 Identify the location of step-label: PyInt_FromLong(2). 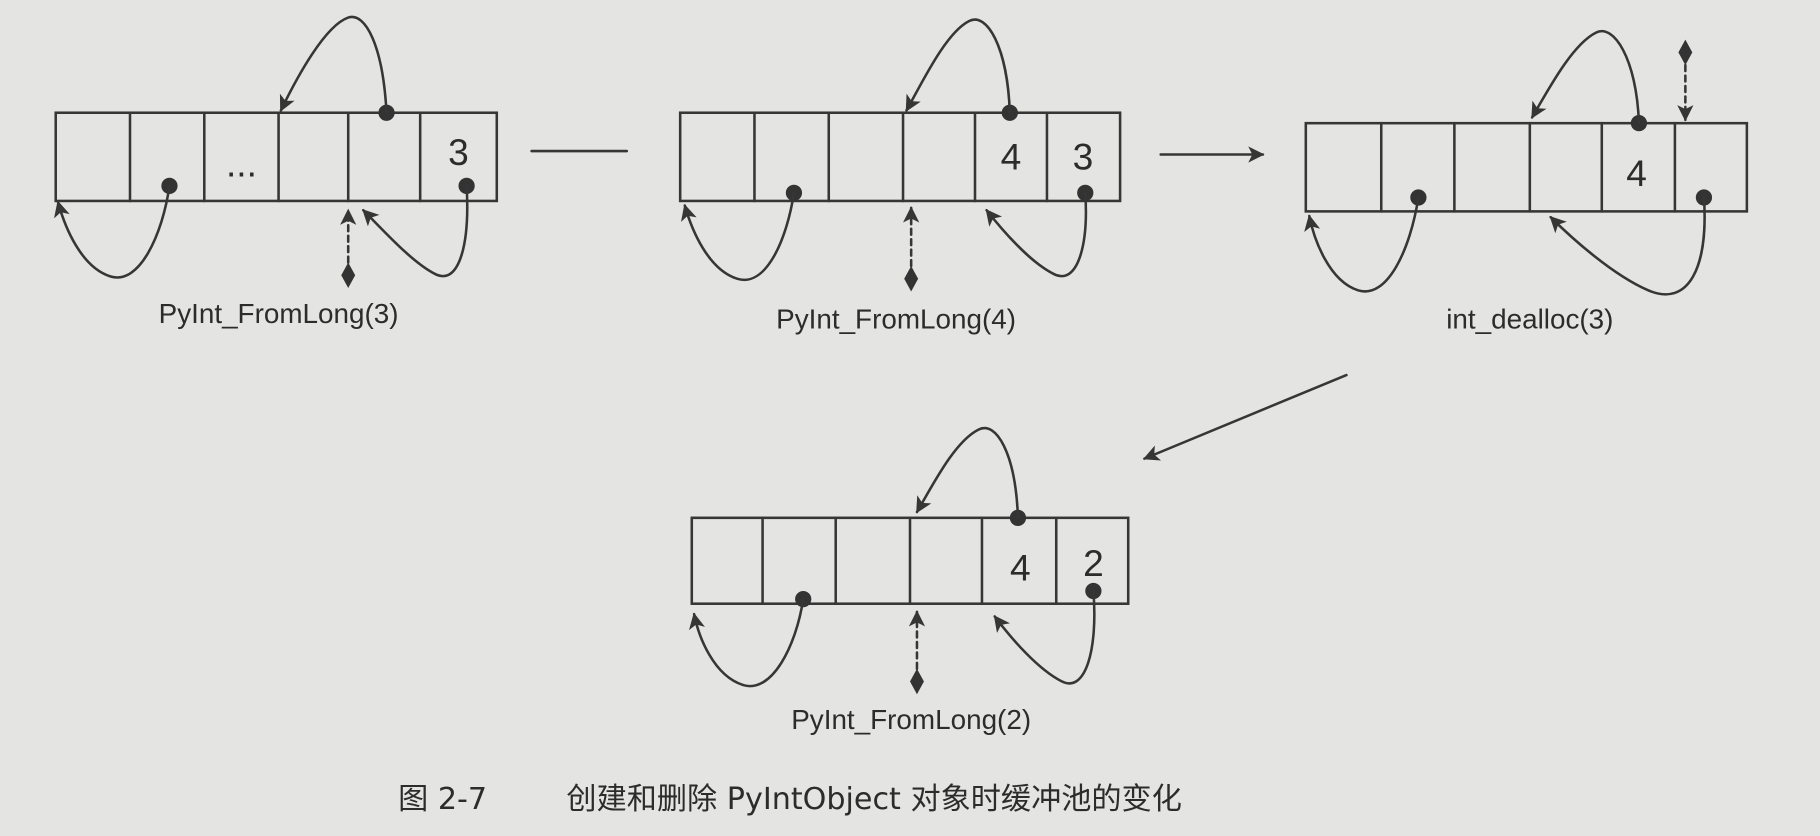
(911, 719).